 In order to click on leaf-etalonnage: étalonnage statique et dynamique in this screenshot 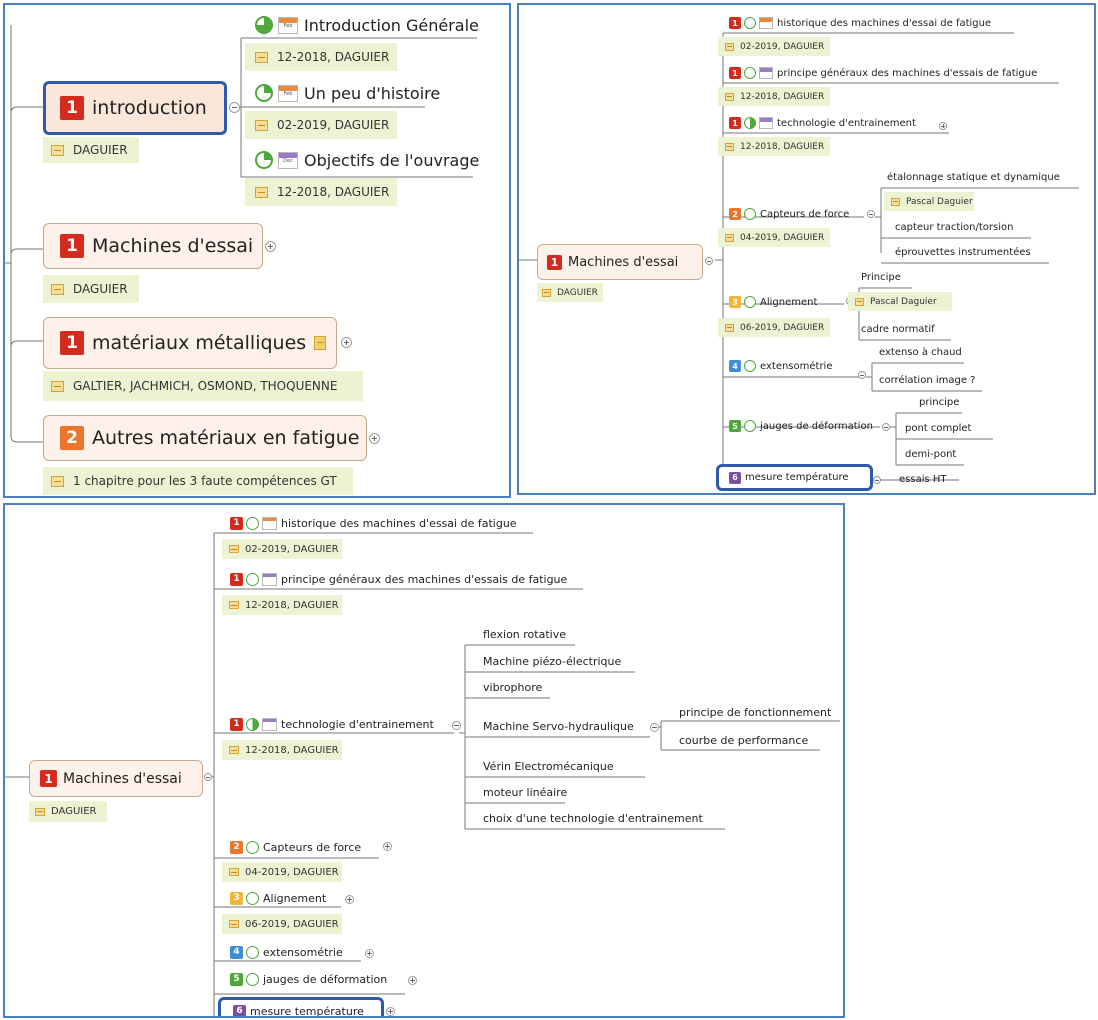, I will do `click(973, 177)`.